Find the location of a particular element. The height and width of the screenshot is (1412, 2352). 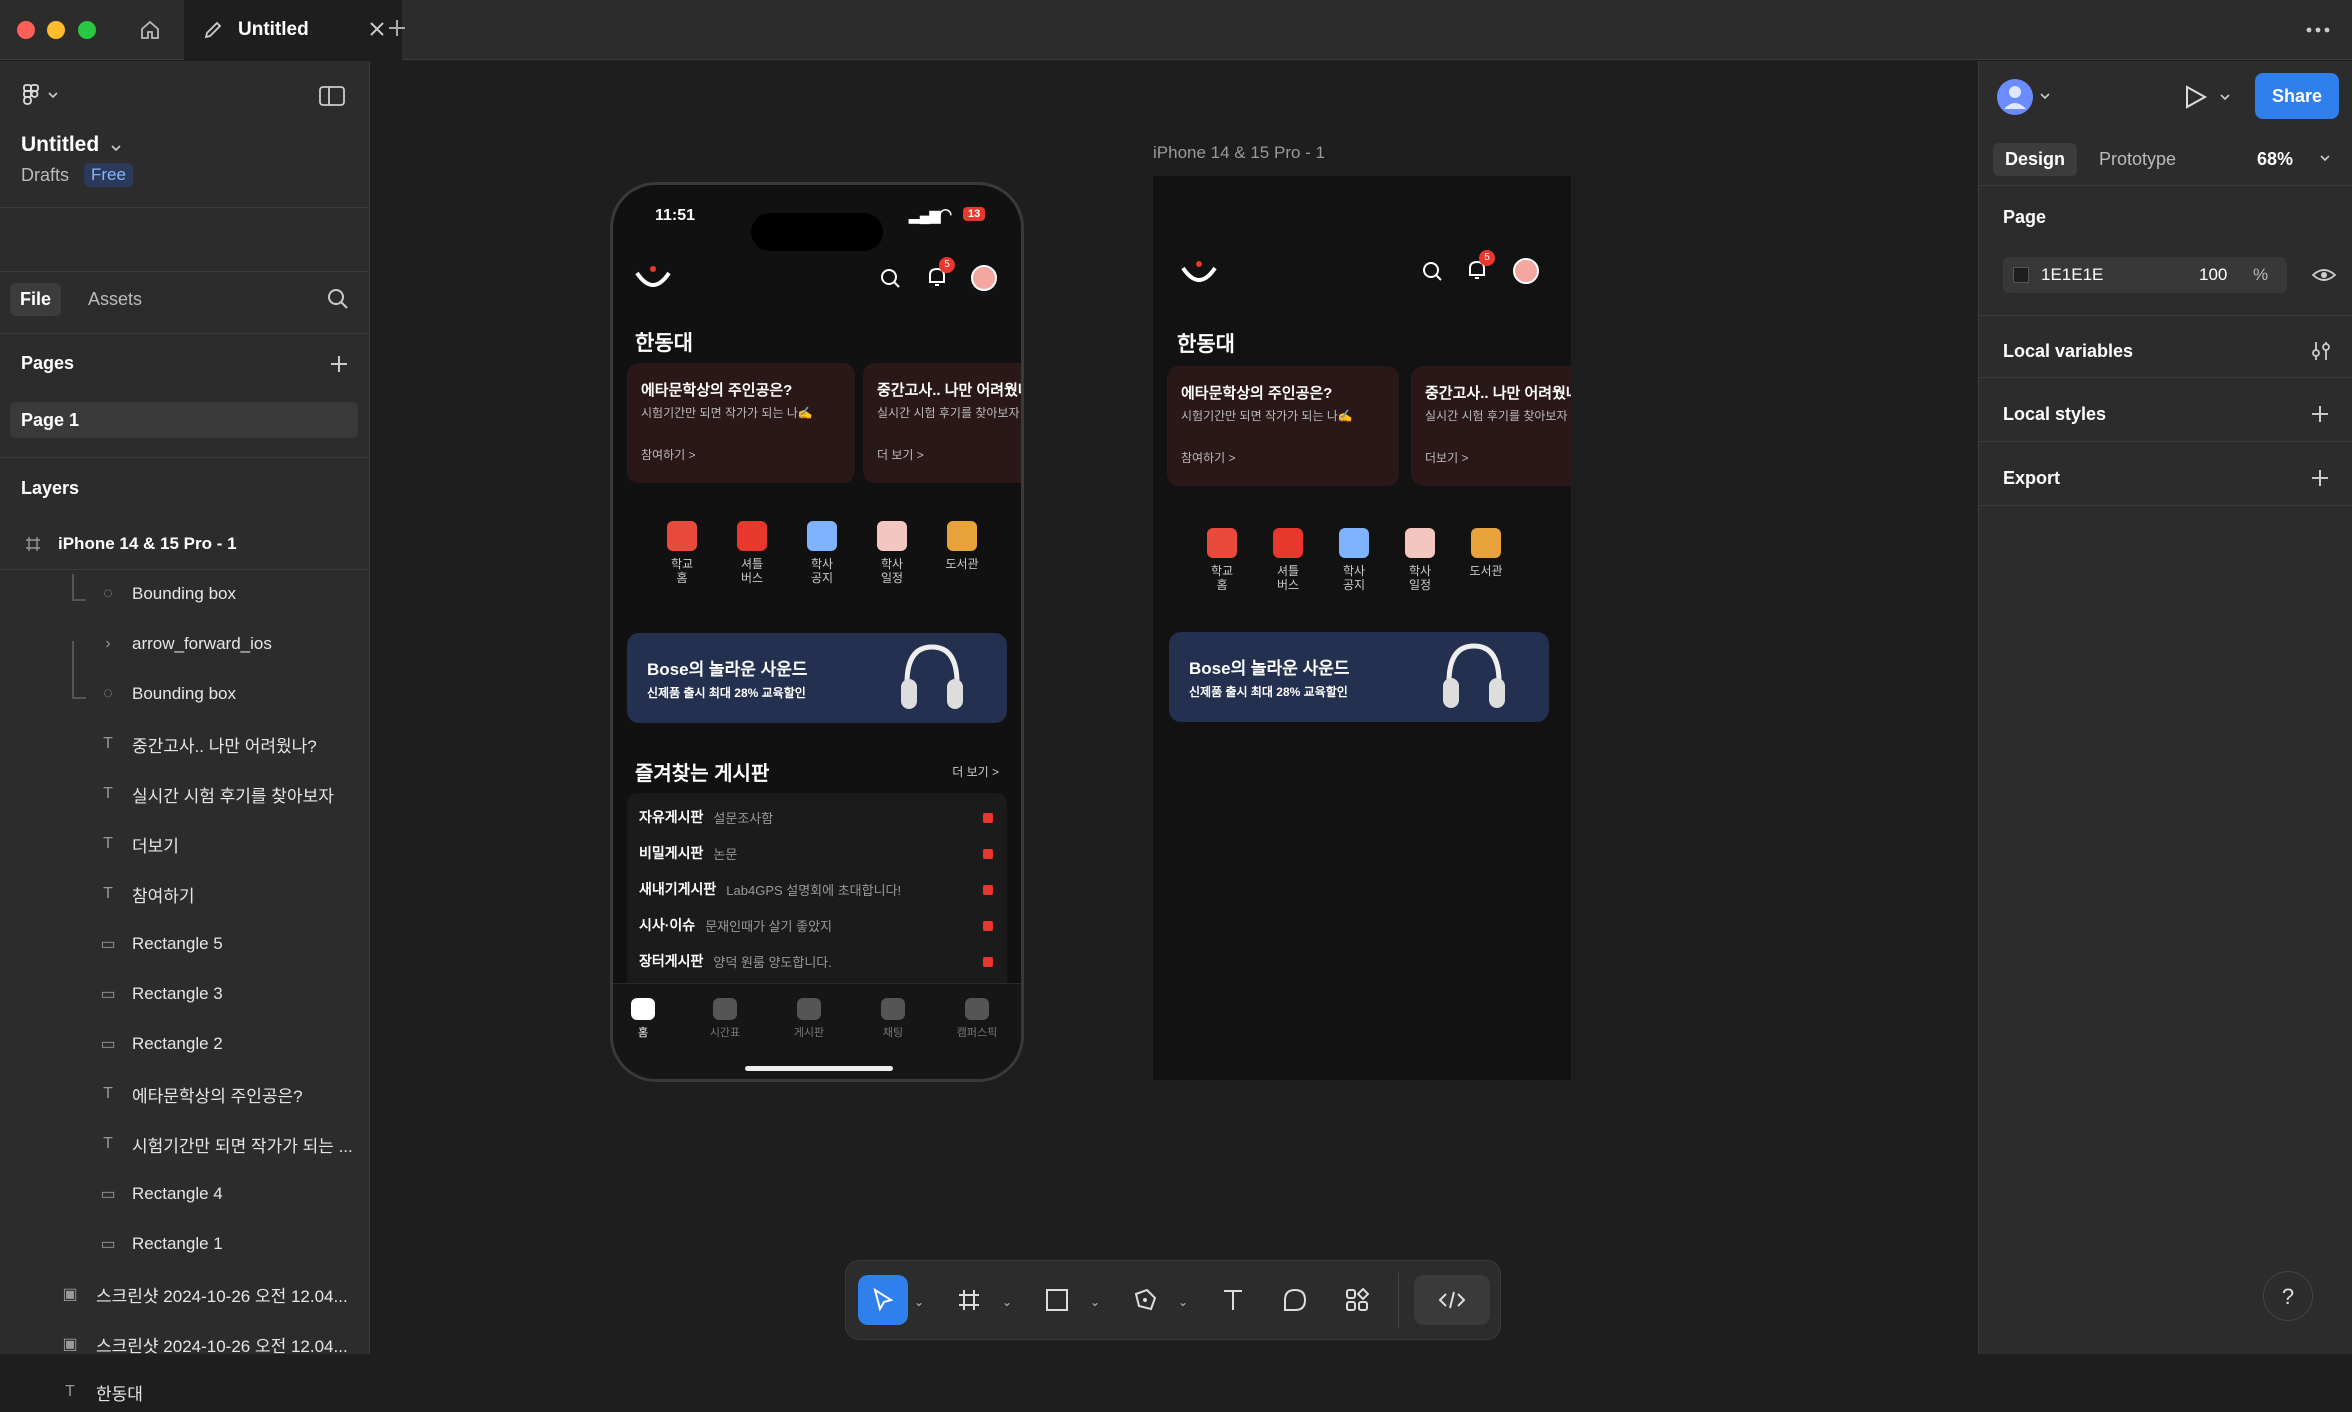

card-link: 더 보기 > is located at coordinates (900, 454).